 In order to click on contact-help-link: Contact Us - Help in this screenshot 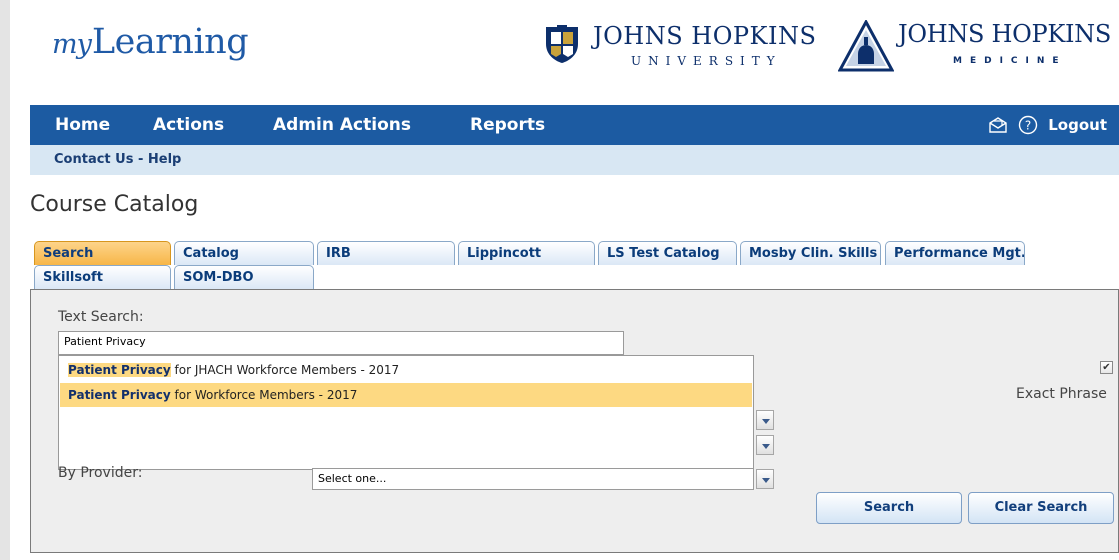, I will do `click(117, 159)`.